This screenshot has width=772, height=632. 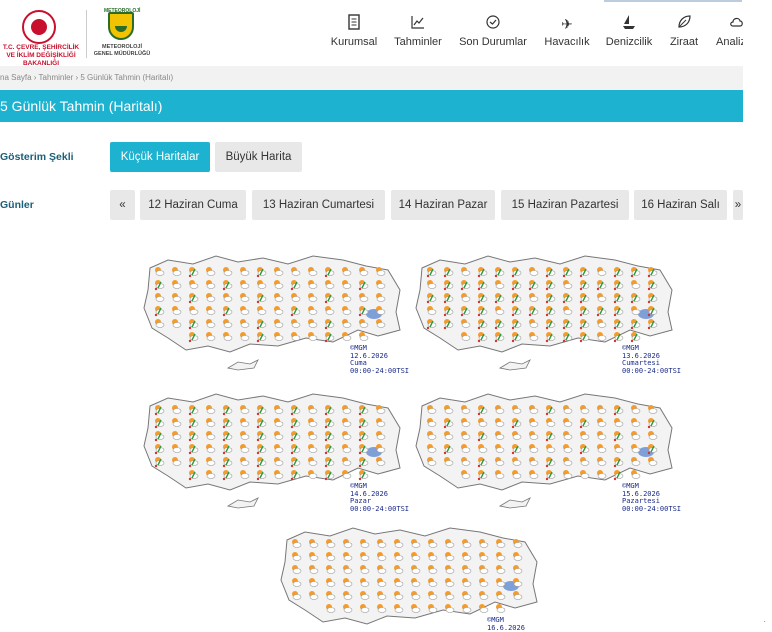 I want to click on corner-mark-icon: ·, so click(x=764, y=621).